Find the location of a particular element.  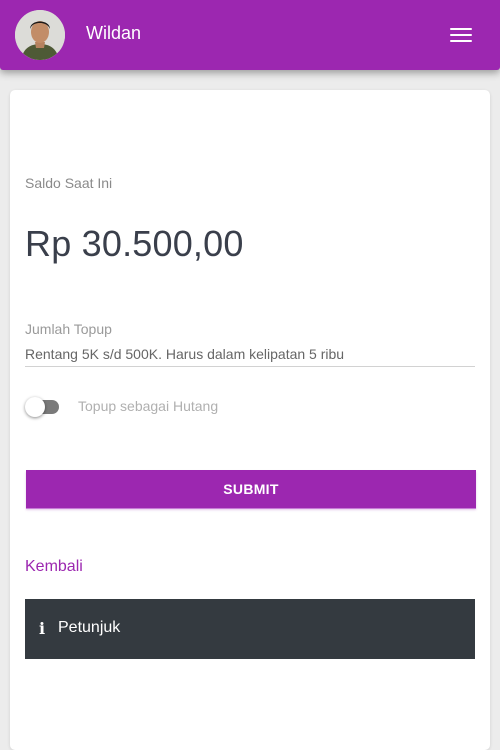

user-avatar-icon is located at coordinates (40, 35).